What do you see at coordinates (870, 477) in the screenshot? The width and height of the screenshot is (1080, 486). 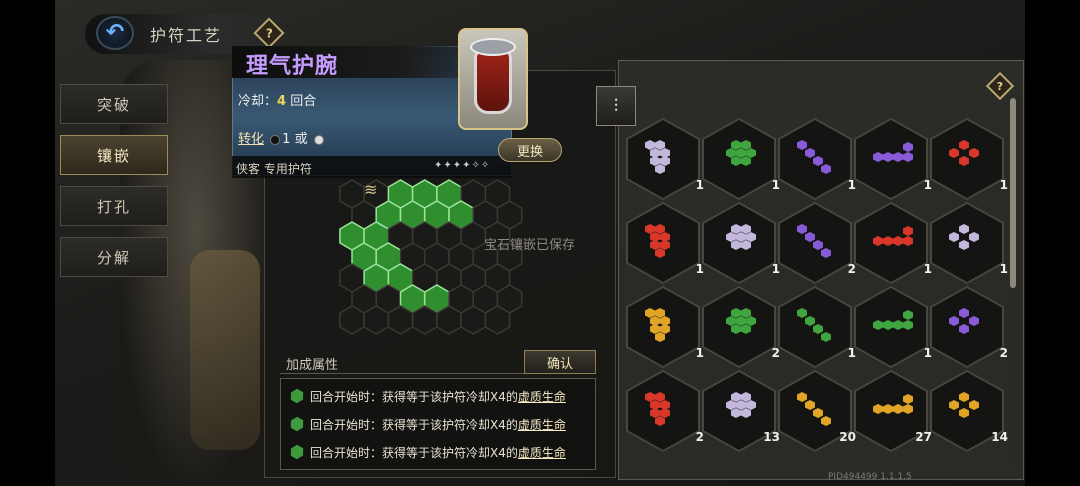 I see `build-id: PID494499 1.1.1.5` at bounding box center [870, 477].